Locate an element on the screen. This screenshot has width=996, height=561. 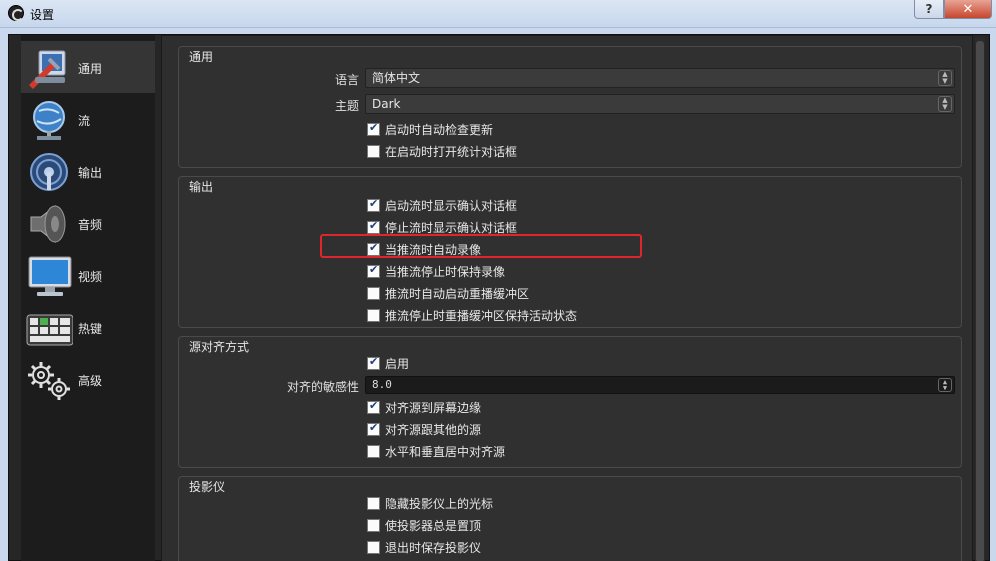
group-title: 源对齐方式 is located at coordinates (219, 347).